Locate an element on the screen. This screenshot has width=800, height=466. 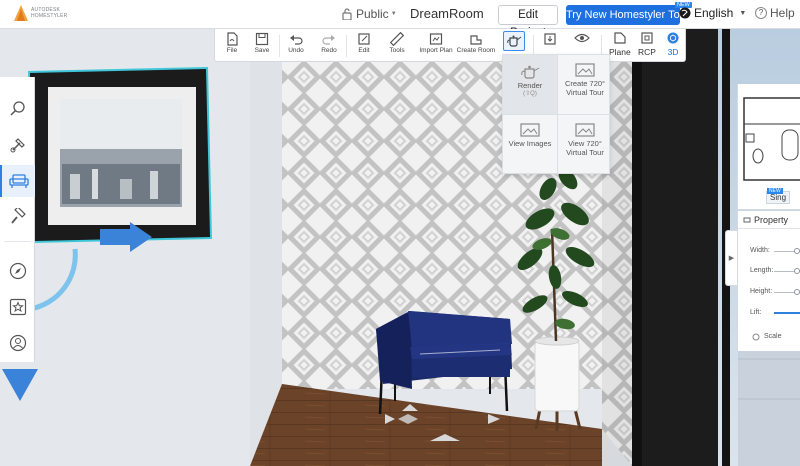
star-icon is located at coordinates (17, 307).